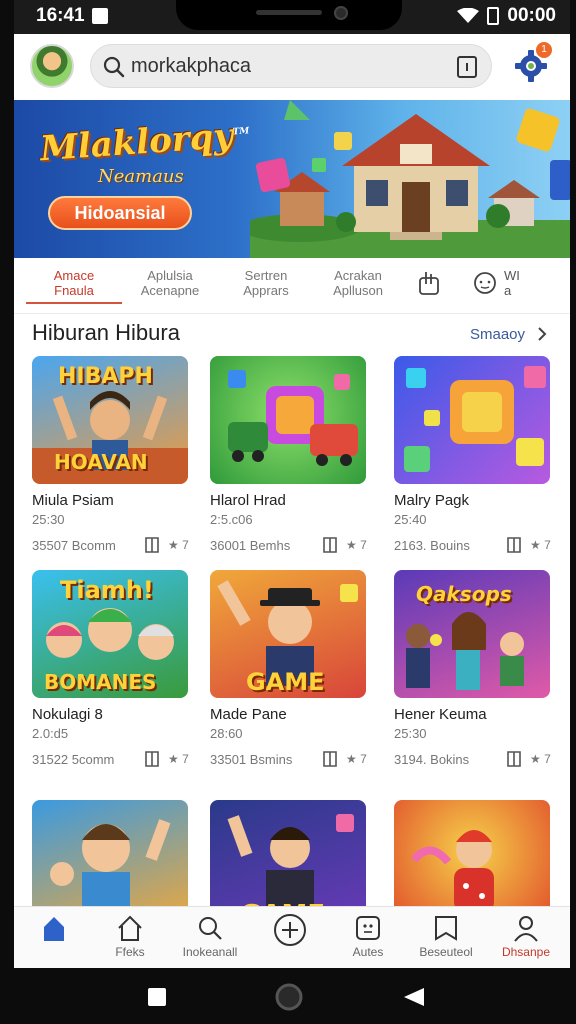 The width and height of the screenshot is (576, 1024). I want to click on nav-saved: Beseuteol, so click(446, 936).